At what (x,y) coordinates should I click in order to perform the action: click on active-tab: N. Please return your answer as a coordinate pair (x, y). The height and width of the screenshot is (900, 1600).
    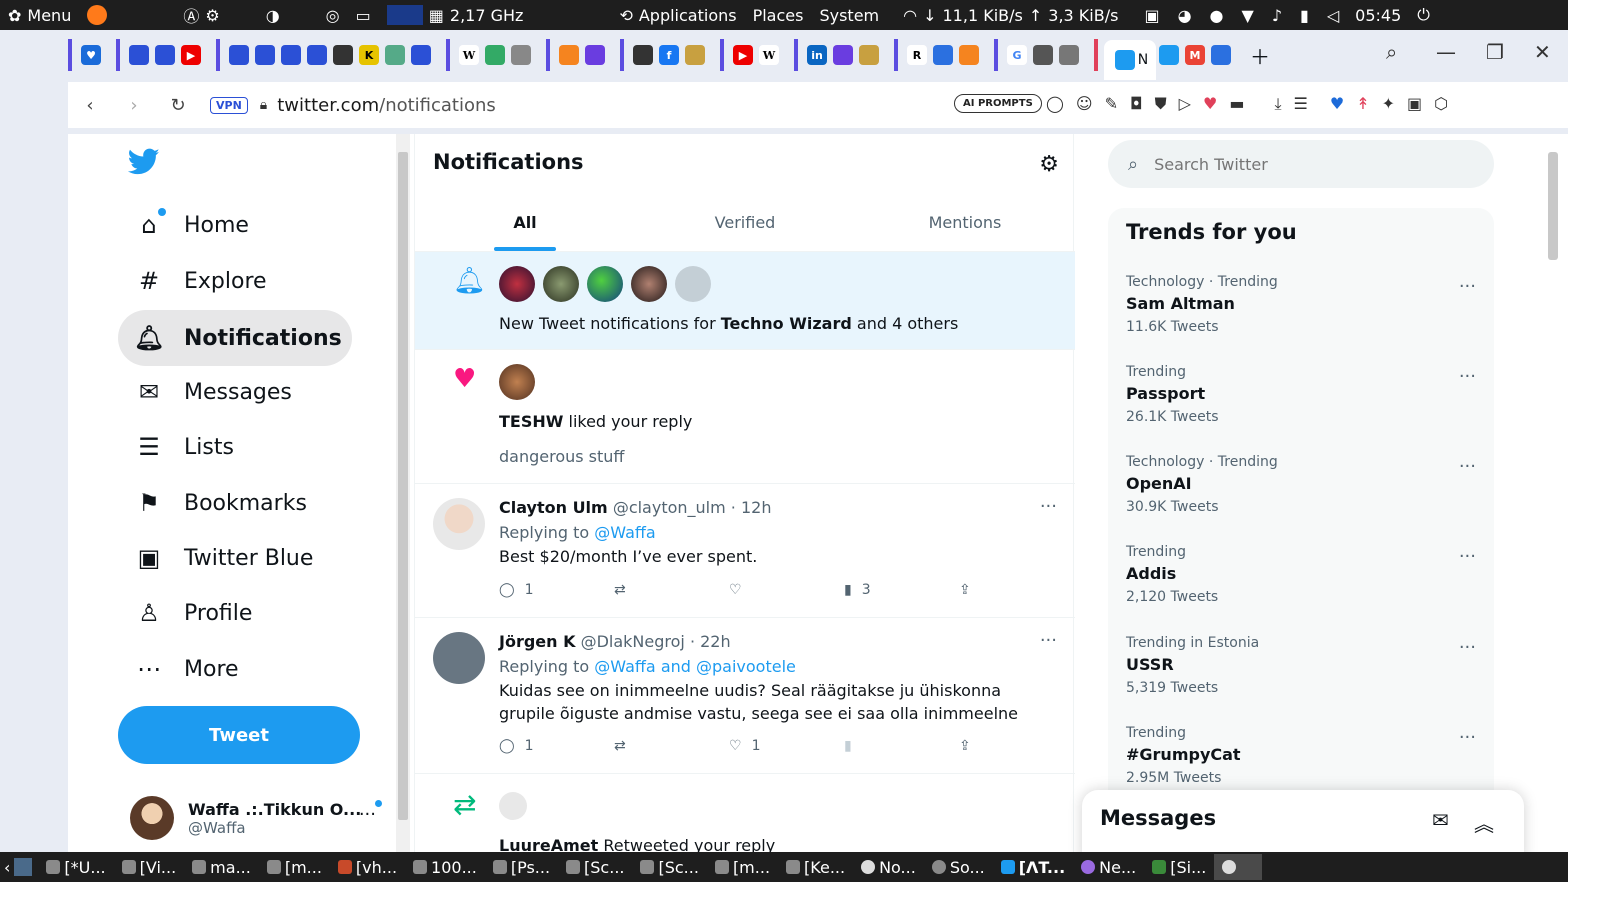
    Looking at the image, I should click on (1130, 60).